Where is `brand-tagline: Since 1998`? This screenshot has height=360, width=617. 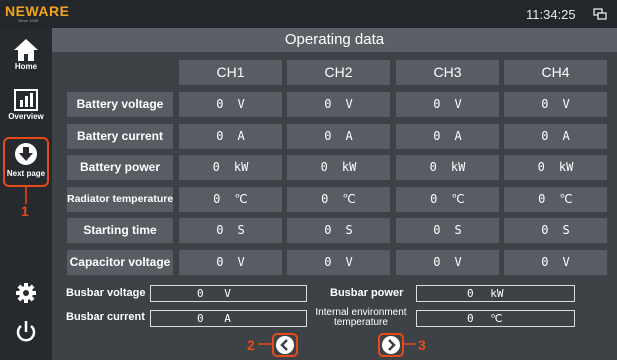 brand-tagline: Since 1998 is located at coordinates (28, 20).